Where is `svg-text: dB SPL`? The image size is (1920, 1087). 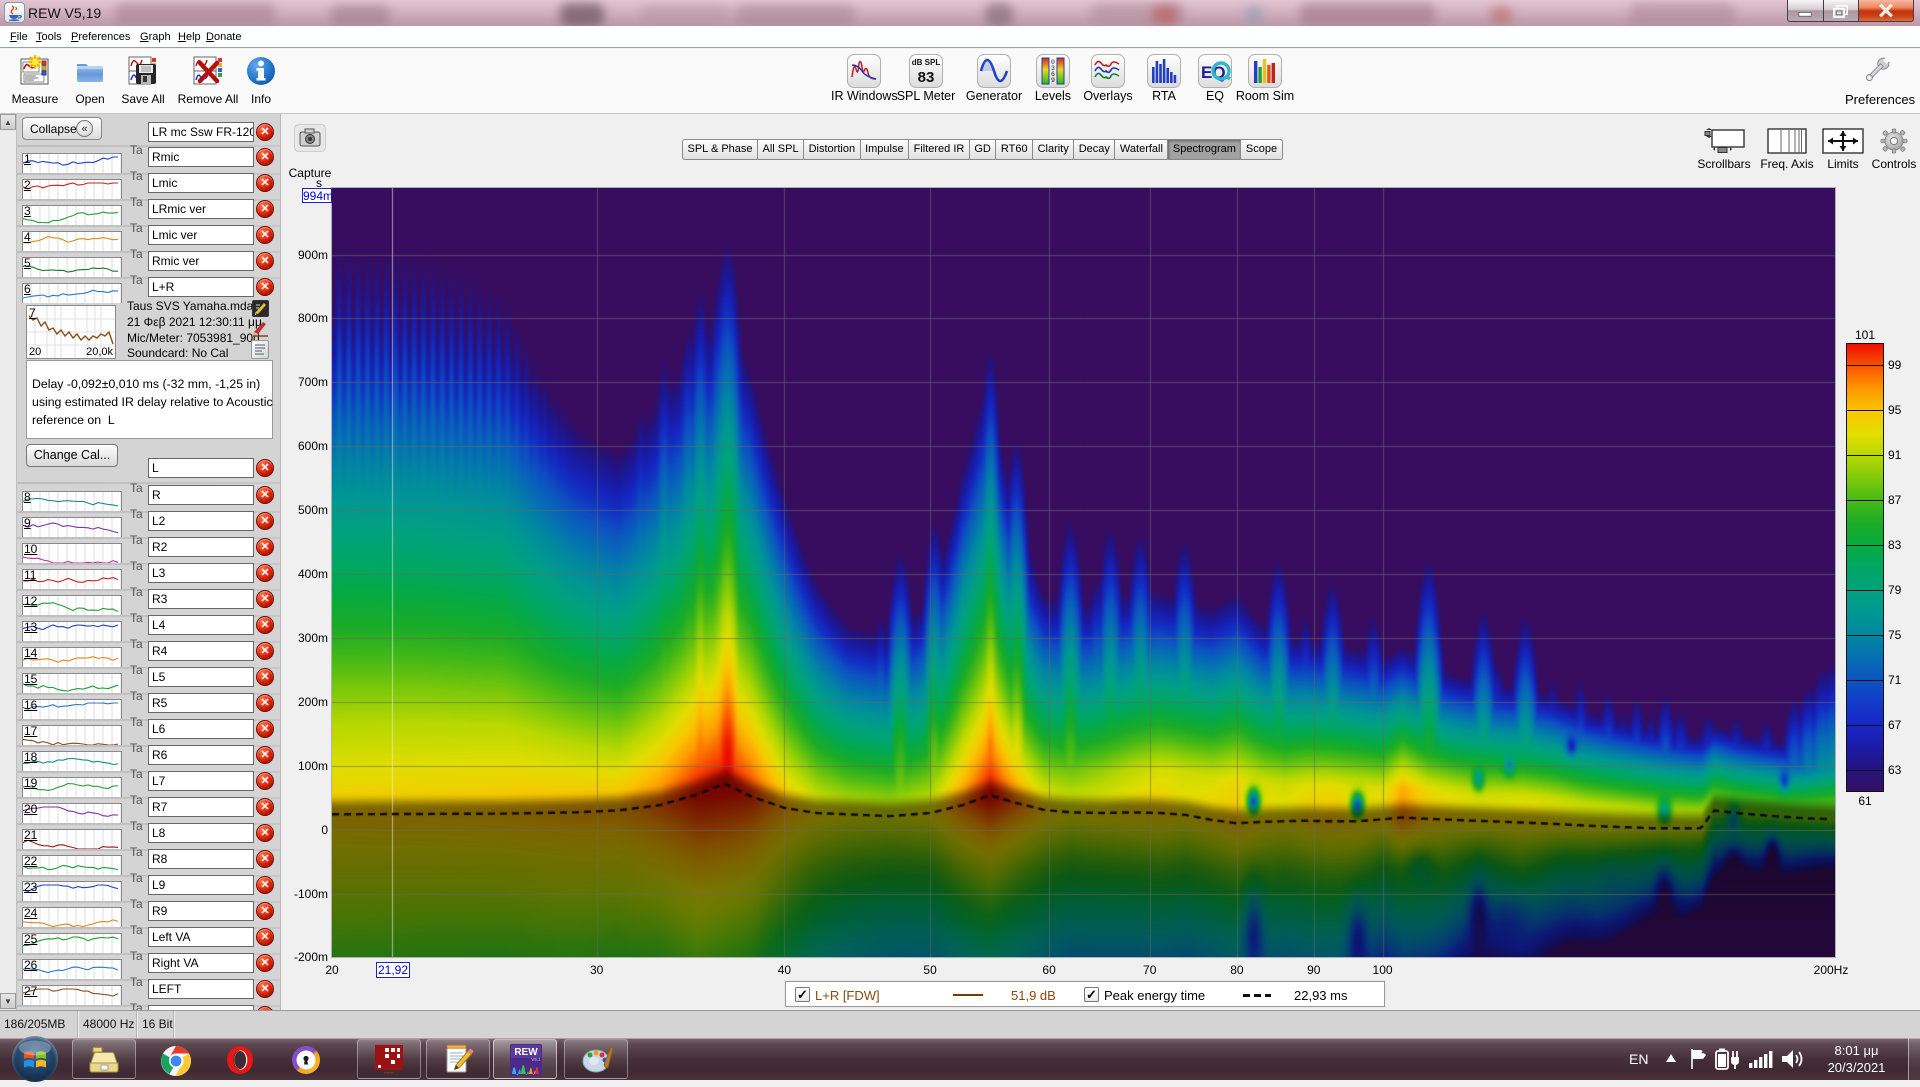
svg-text: dB SPL is located at coordinates (926, 62).